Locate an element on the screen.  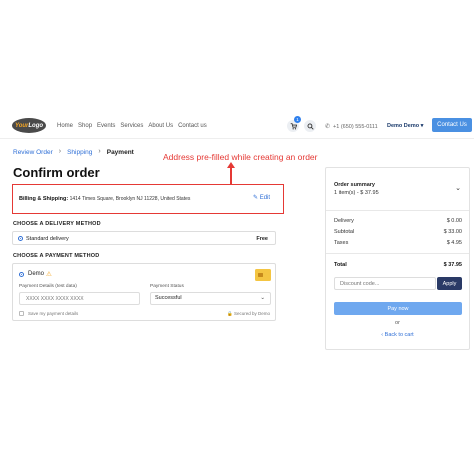
order-summary-title: Order summary is located at coordinates (354, 185).